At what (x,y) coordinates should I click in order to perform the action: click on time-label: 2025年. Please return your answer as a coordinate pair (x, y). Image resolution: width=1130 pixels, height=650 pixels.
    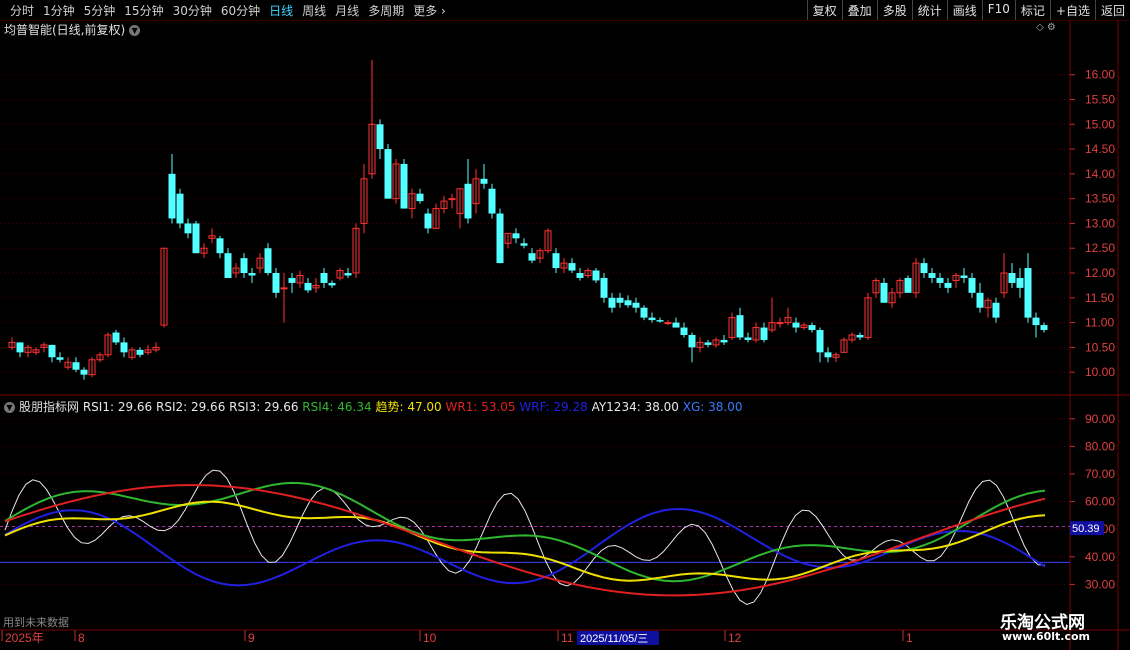
    Looking at the image, I should click on (24, 638).